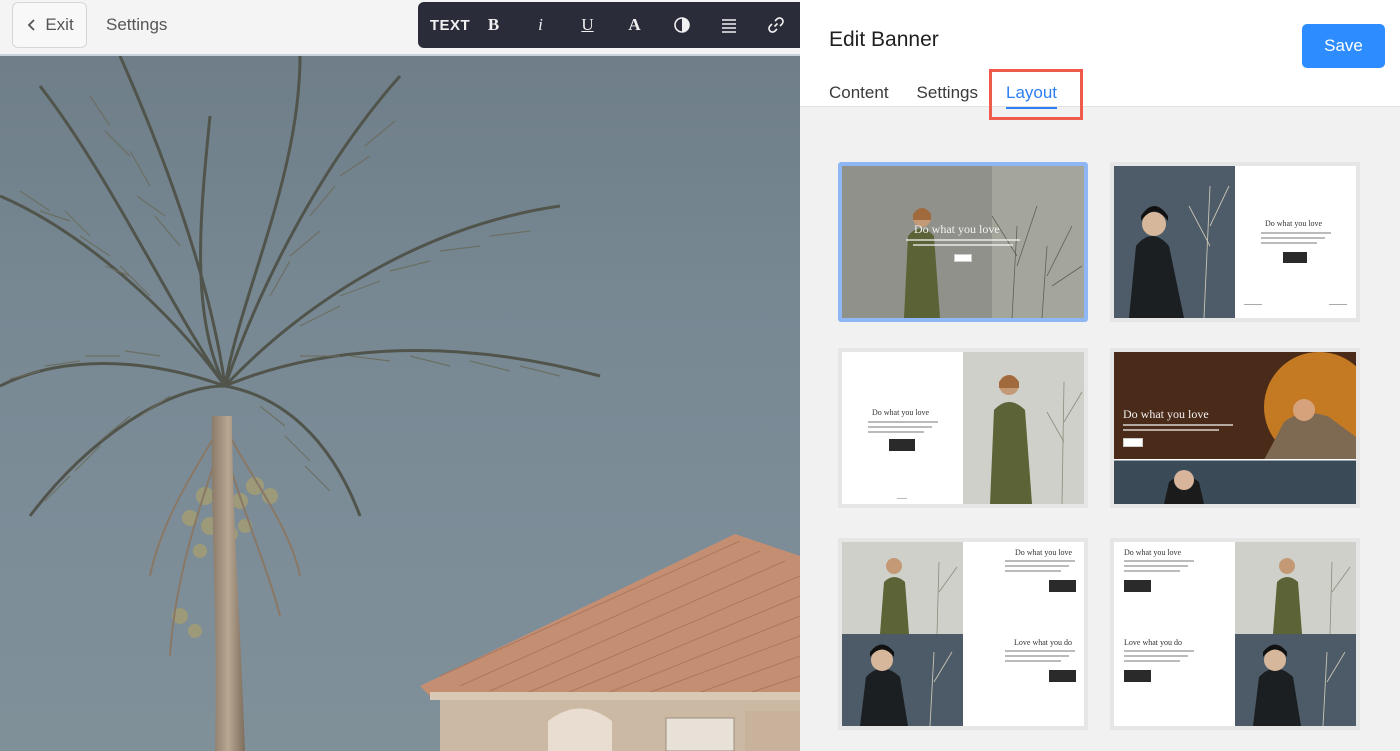 The height and width of the screenshot is (751, 1400). Describe the element at coordinates (1235, 634) in the screenshot. I see `layout-option-6: Do what you love Love what you do` at that location.